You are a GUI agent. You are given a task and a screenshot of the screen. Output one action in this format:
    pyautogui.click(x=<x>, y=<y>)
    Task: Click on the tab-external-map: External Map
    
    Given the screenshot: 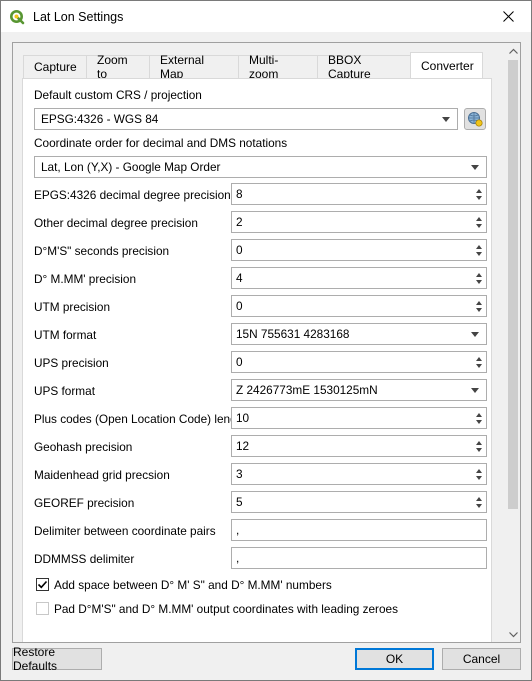 What is the action you would take?
    pyautogui.click(x=194, y=67)
    